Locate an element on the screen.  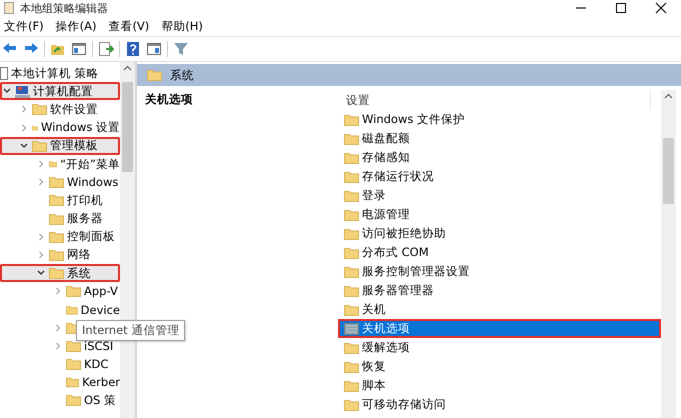
setting-row: 服务器管理器 is located at coordinates (499, 290).